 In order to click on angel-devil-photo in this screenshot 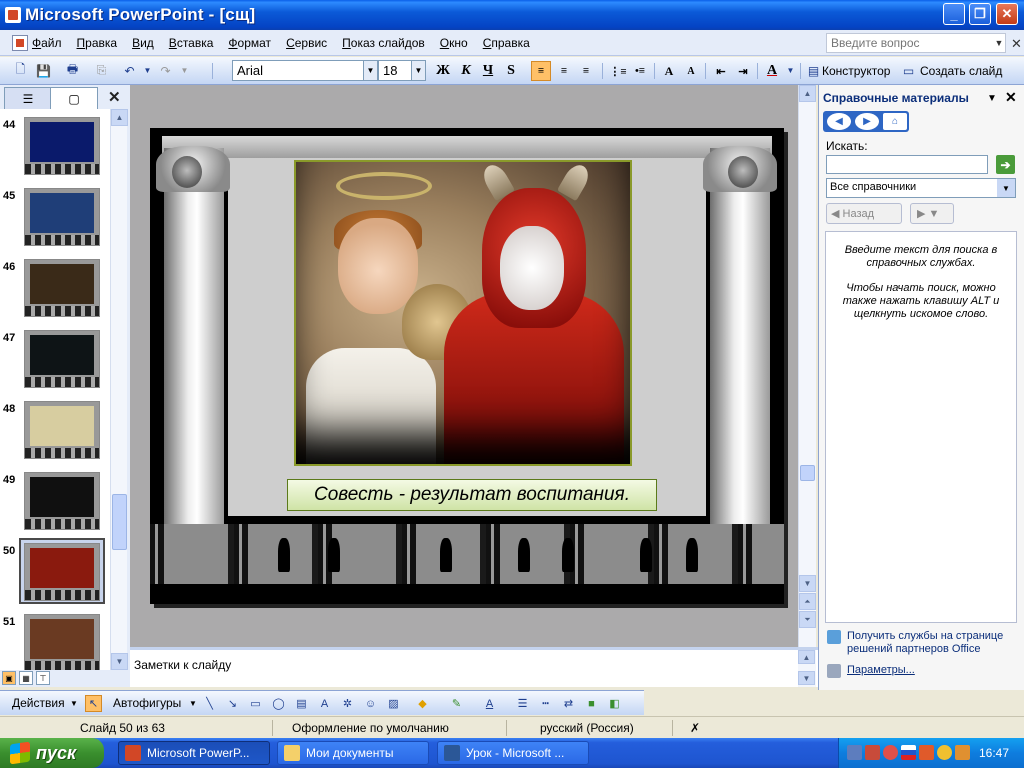, I will do `click(463, 313)`.